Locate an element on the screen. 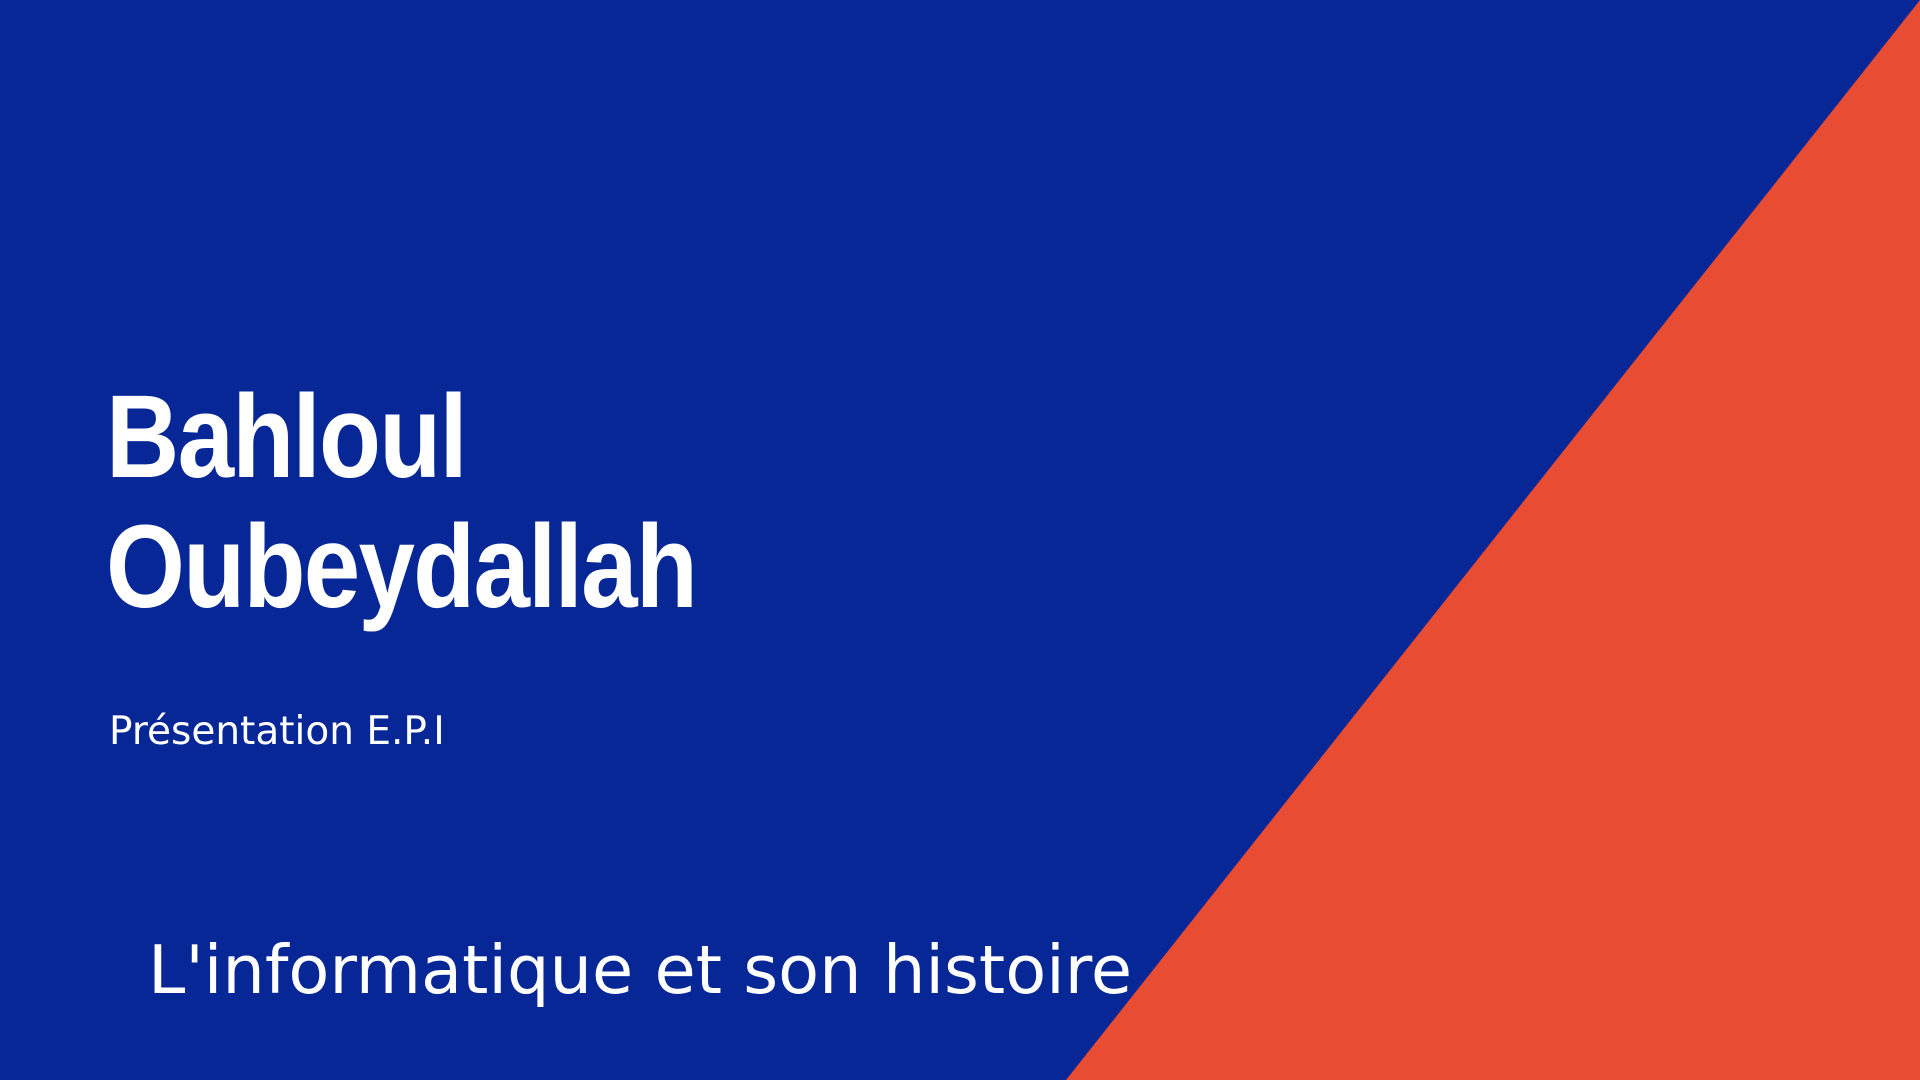  presenter-first-line: Bahloul is located at coordinates (287, 437).